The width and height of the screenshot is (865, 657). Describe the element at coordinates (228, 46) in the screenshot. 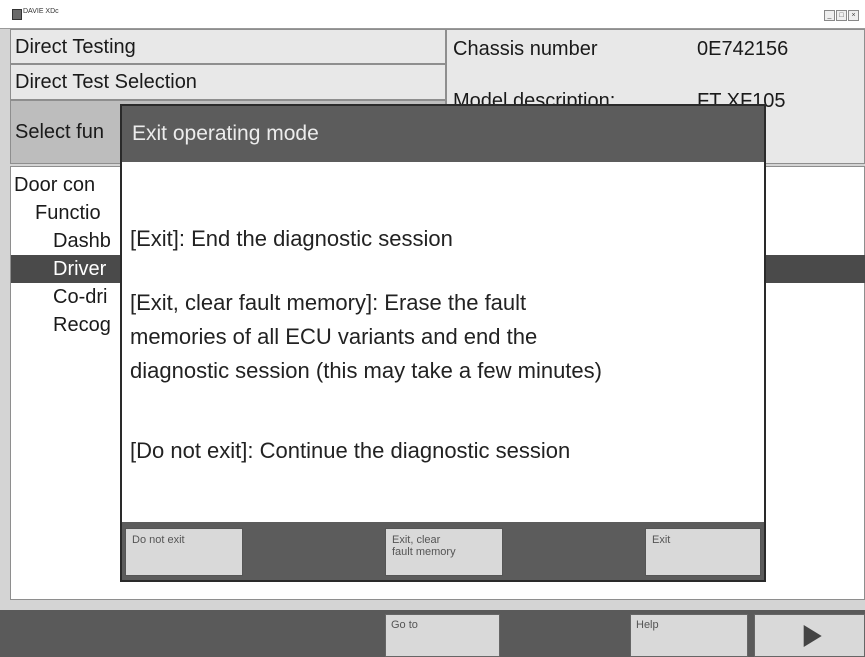

I see `direct-testing-header: Direct Testing` at that location.